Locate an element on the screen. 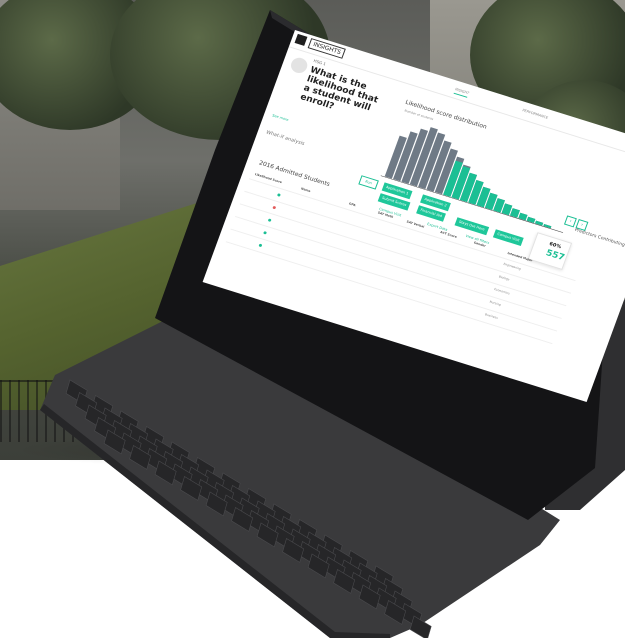 The image size is (625, 638). score-card: 60% 557 is located at coordinates (550, 251).